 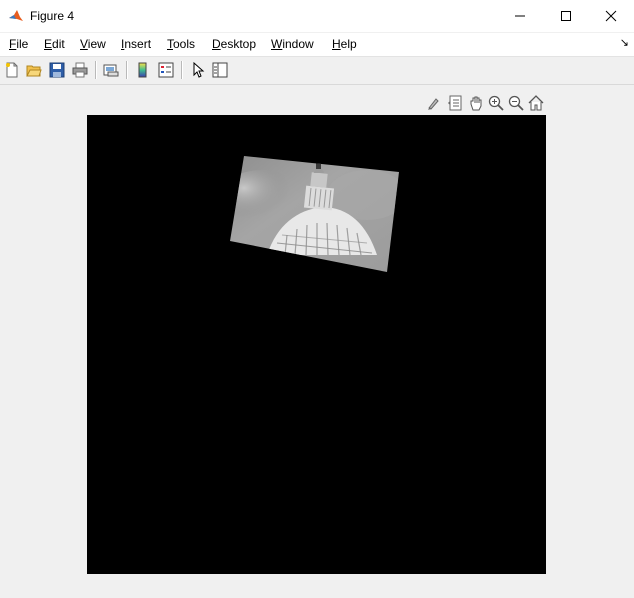 What do you see at coordinates (18, 44) in the screenshot?
I see `menu-file: File` at bounding box center [18, 44].